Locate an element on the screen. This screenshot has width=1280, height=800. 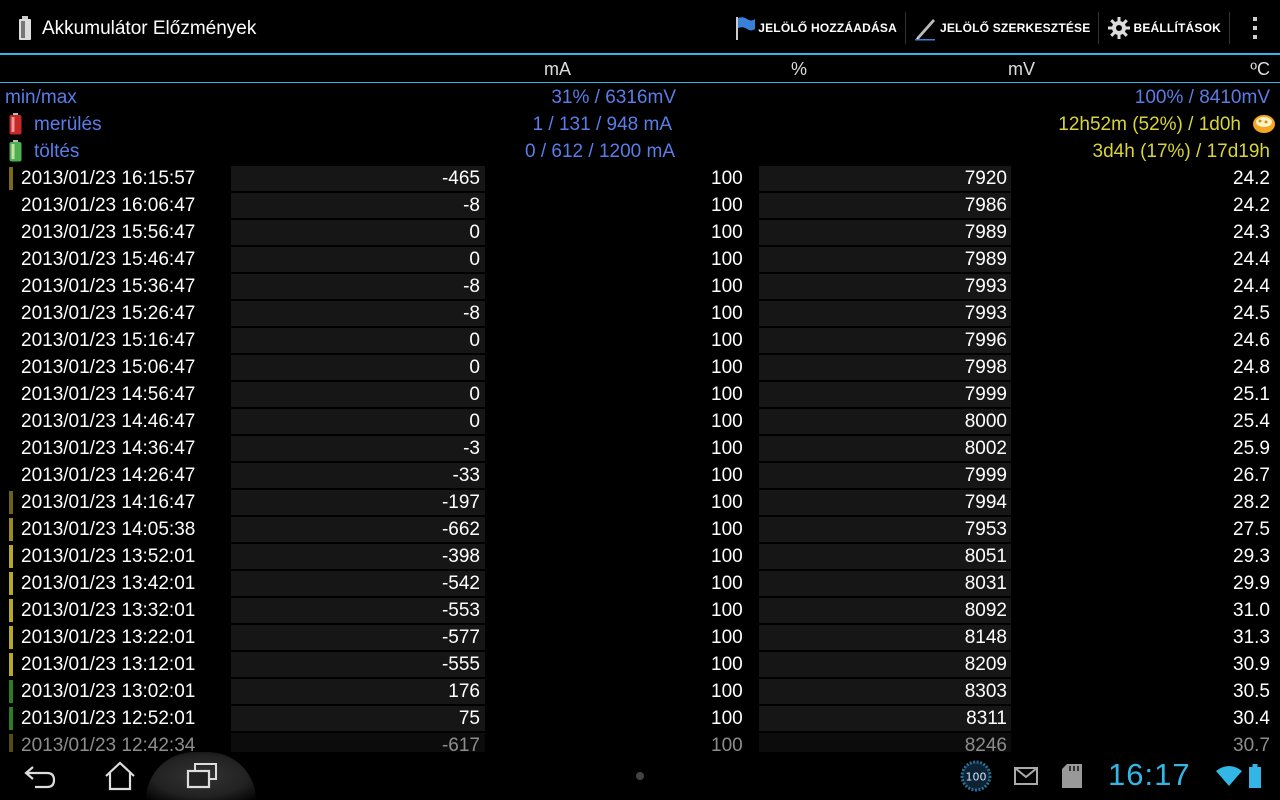
row-current: -197 is located at coordinates (460, 502).